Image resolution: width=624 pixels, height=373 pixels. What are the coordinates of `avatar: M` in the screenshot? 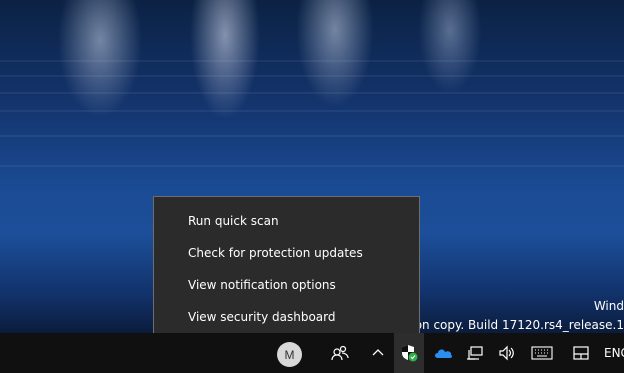 It's located at (289, 354).